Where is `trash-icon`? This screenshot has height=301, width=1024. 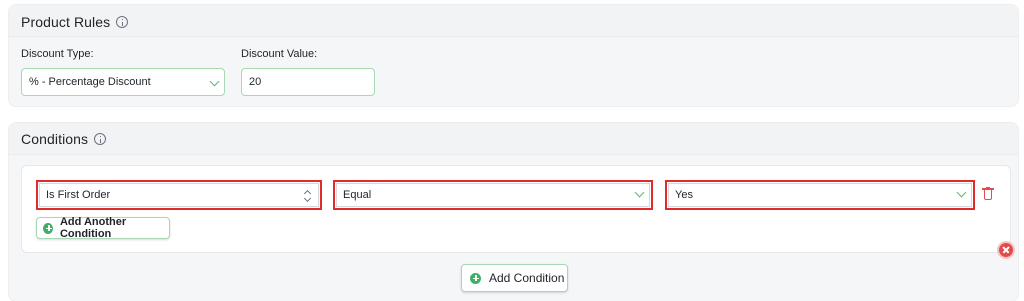
trash-icon is located at coordinates (988, 194).